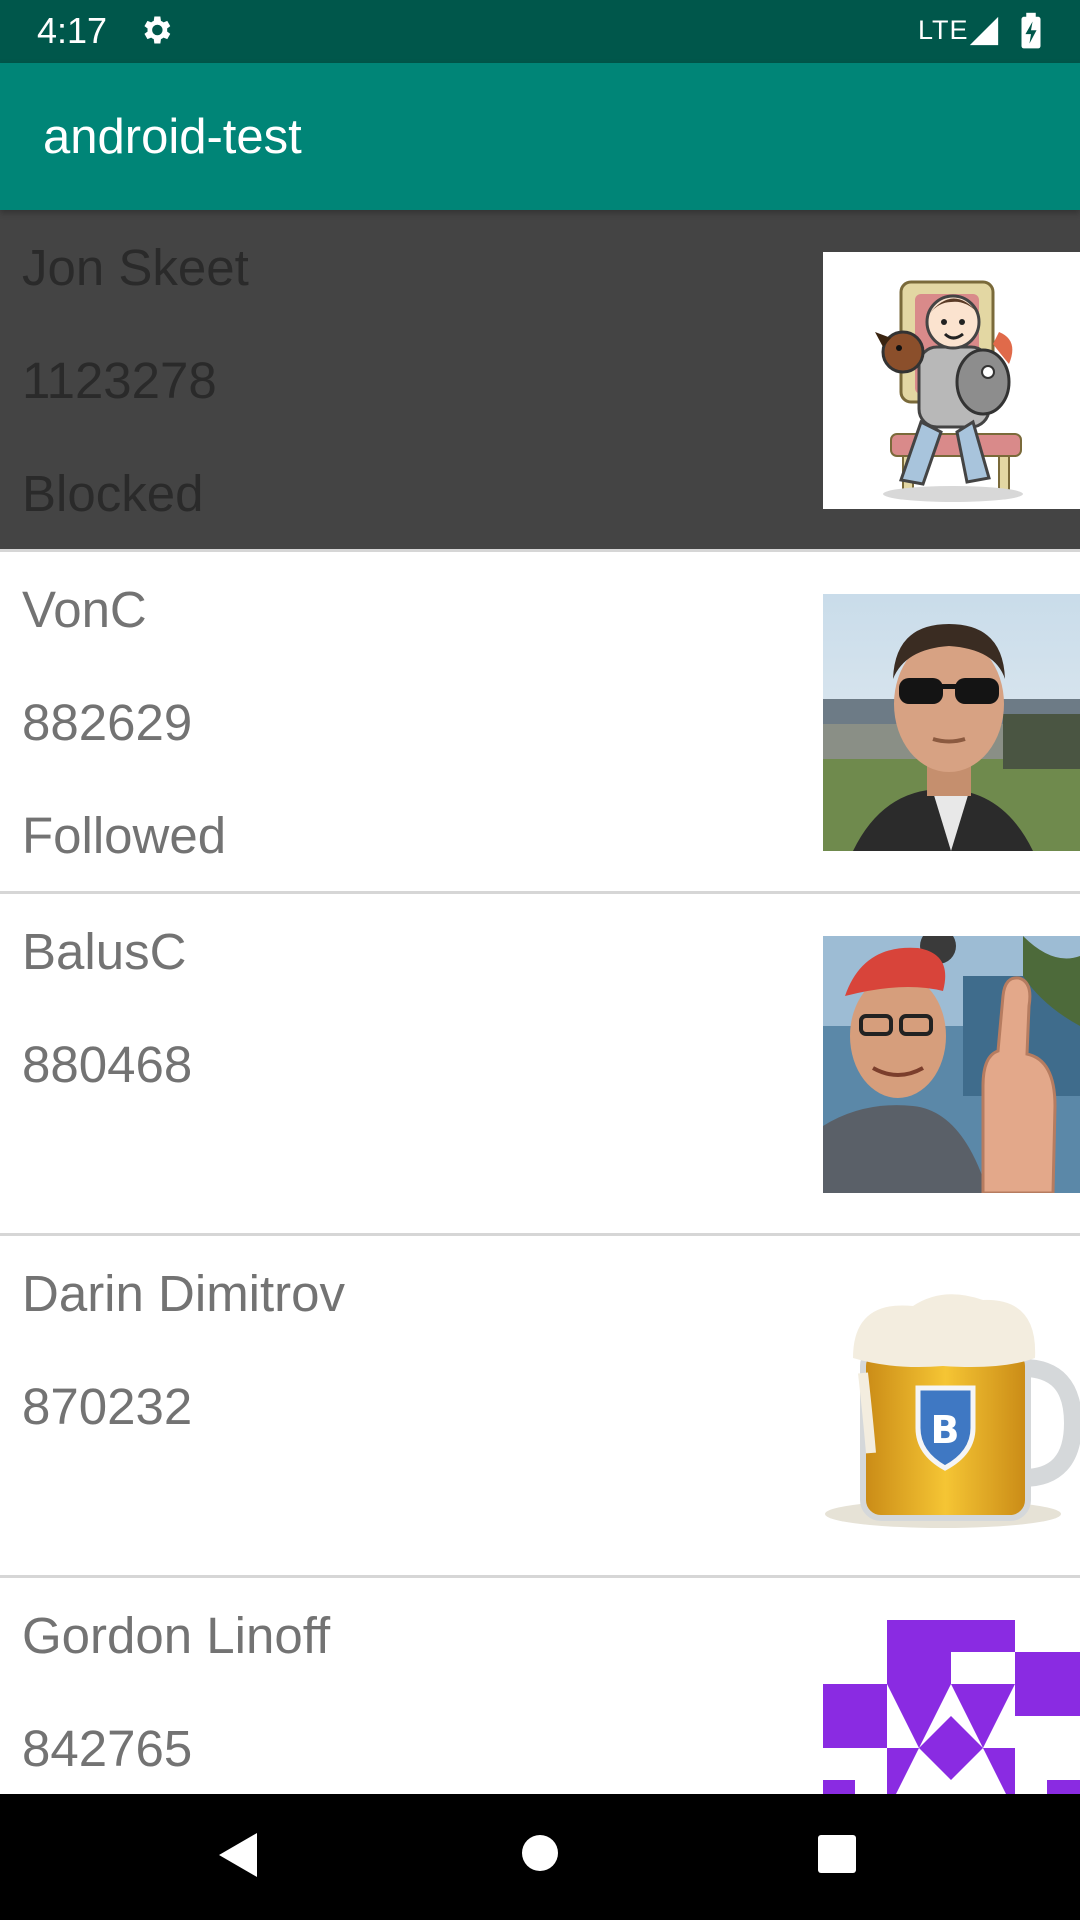 The height and width of the screenshot is (1920, 1080). I want to click on status-bar: 4:17 LTE, so click(540, 31).